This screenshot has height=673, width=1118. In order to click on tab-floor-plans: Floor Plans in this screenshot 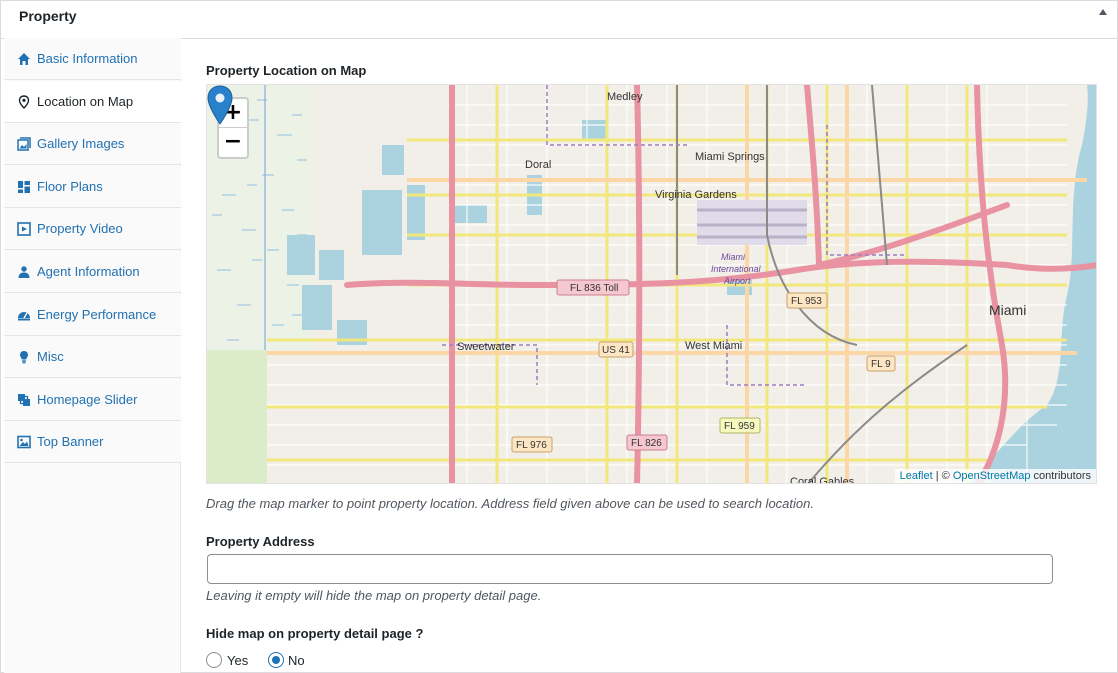, I will do `click(92, 187)`.